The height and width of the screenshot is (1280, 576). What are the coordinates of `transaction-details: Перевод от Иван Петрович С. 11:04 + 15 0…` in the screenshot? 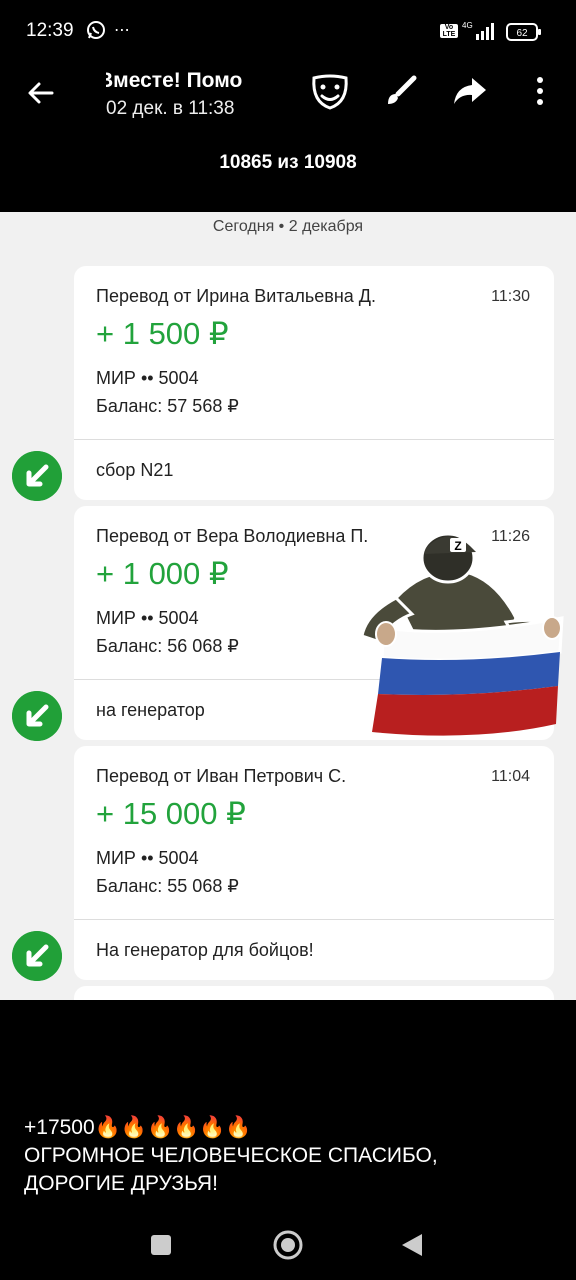 It's located at (314, 833).